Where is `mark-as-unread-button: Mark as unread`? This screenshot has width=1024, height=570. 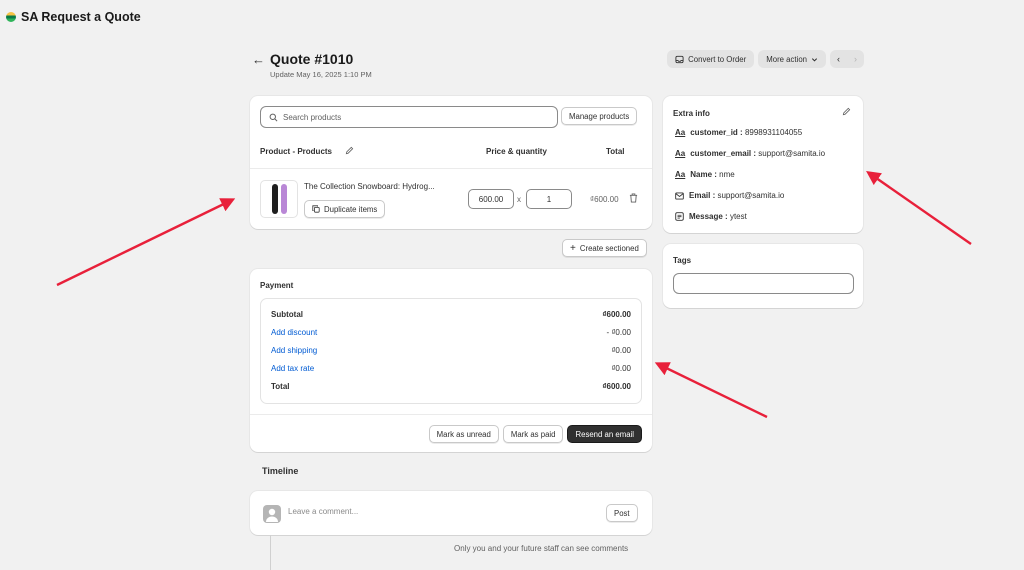
mark-as-unread-button: Mark as unread is located at coordinates (463, 434).